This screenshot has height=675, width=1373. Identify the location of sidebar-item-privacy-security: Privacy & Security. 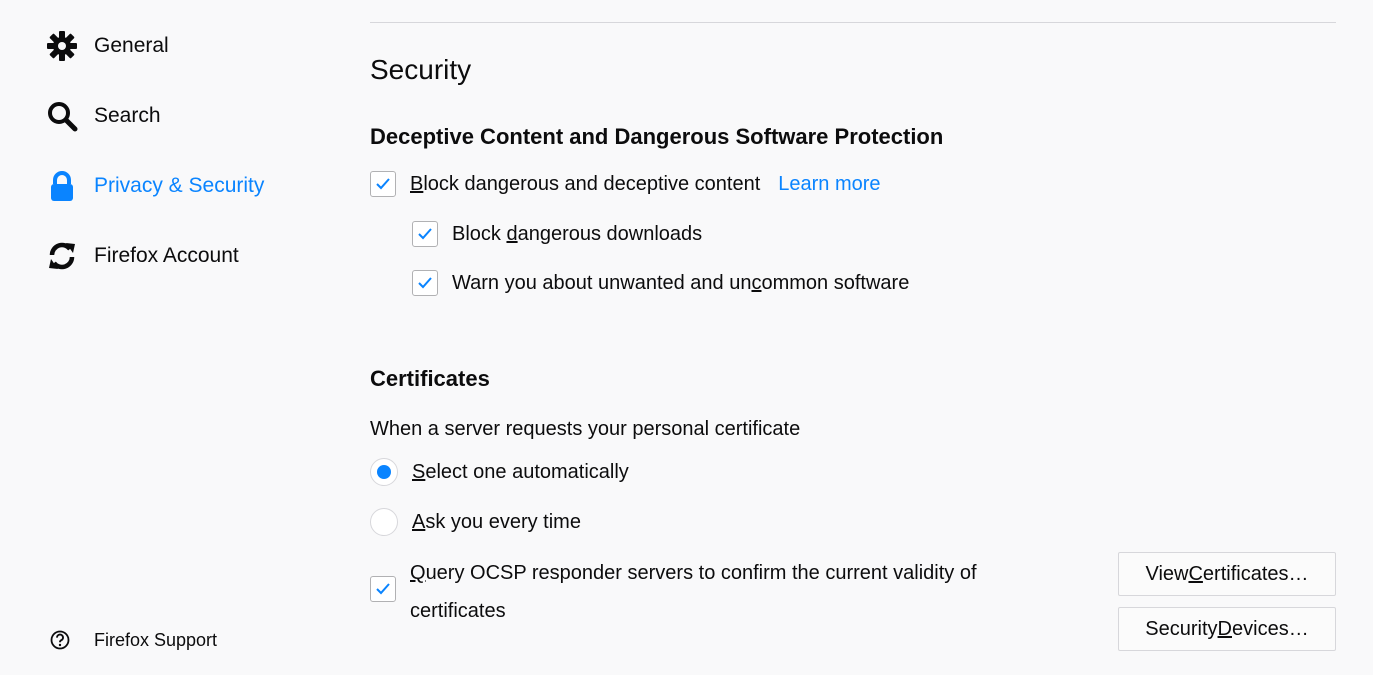
(154, 186).